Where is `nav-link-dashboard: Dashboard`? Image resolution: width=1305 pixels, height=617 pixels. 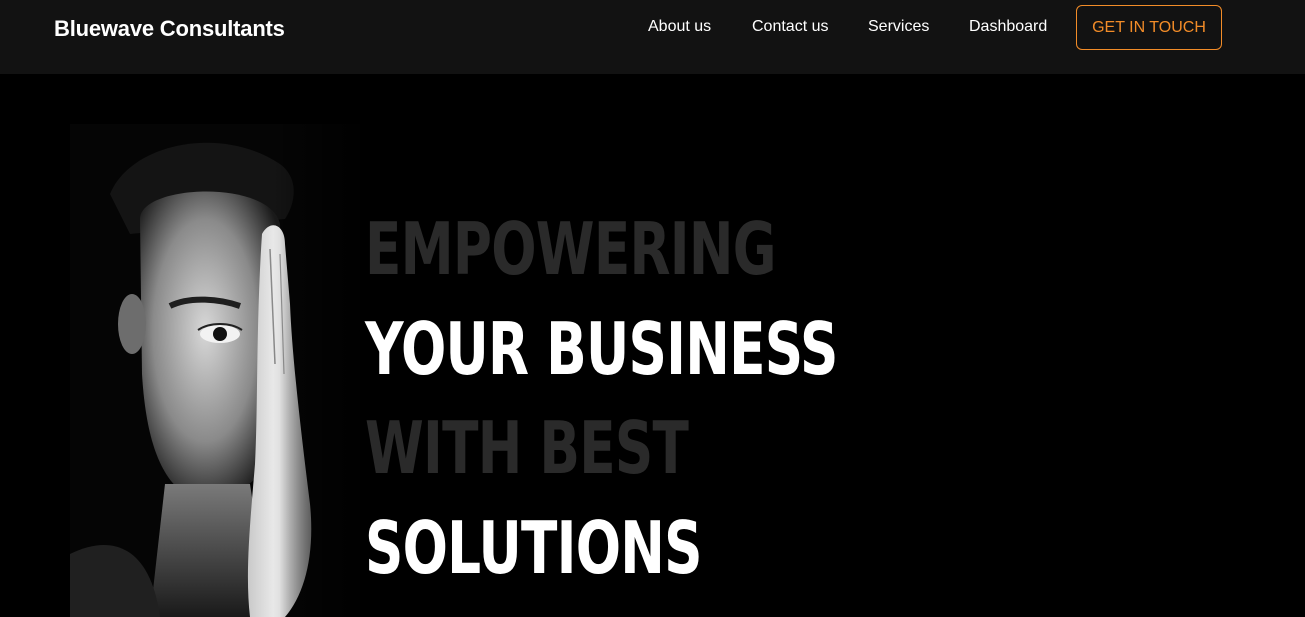 nav-link-dashboard: Dashboard is located at coordinates (1008, 27).